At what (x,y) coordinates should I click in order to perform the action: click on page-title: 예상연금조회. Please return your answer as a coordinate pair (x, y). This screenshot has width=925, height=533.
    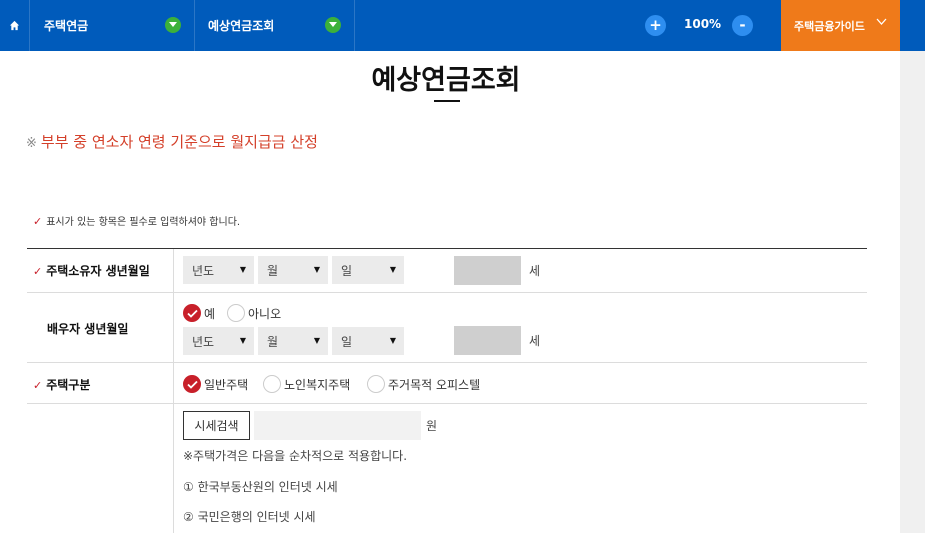
    Looking at the image, I should click on (446, 80).